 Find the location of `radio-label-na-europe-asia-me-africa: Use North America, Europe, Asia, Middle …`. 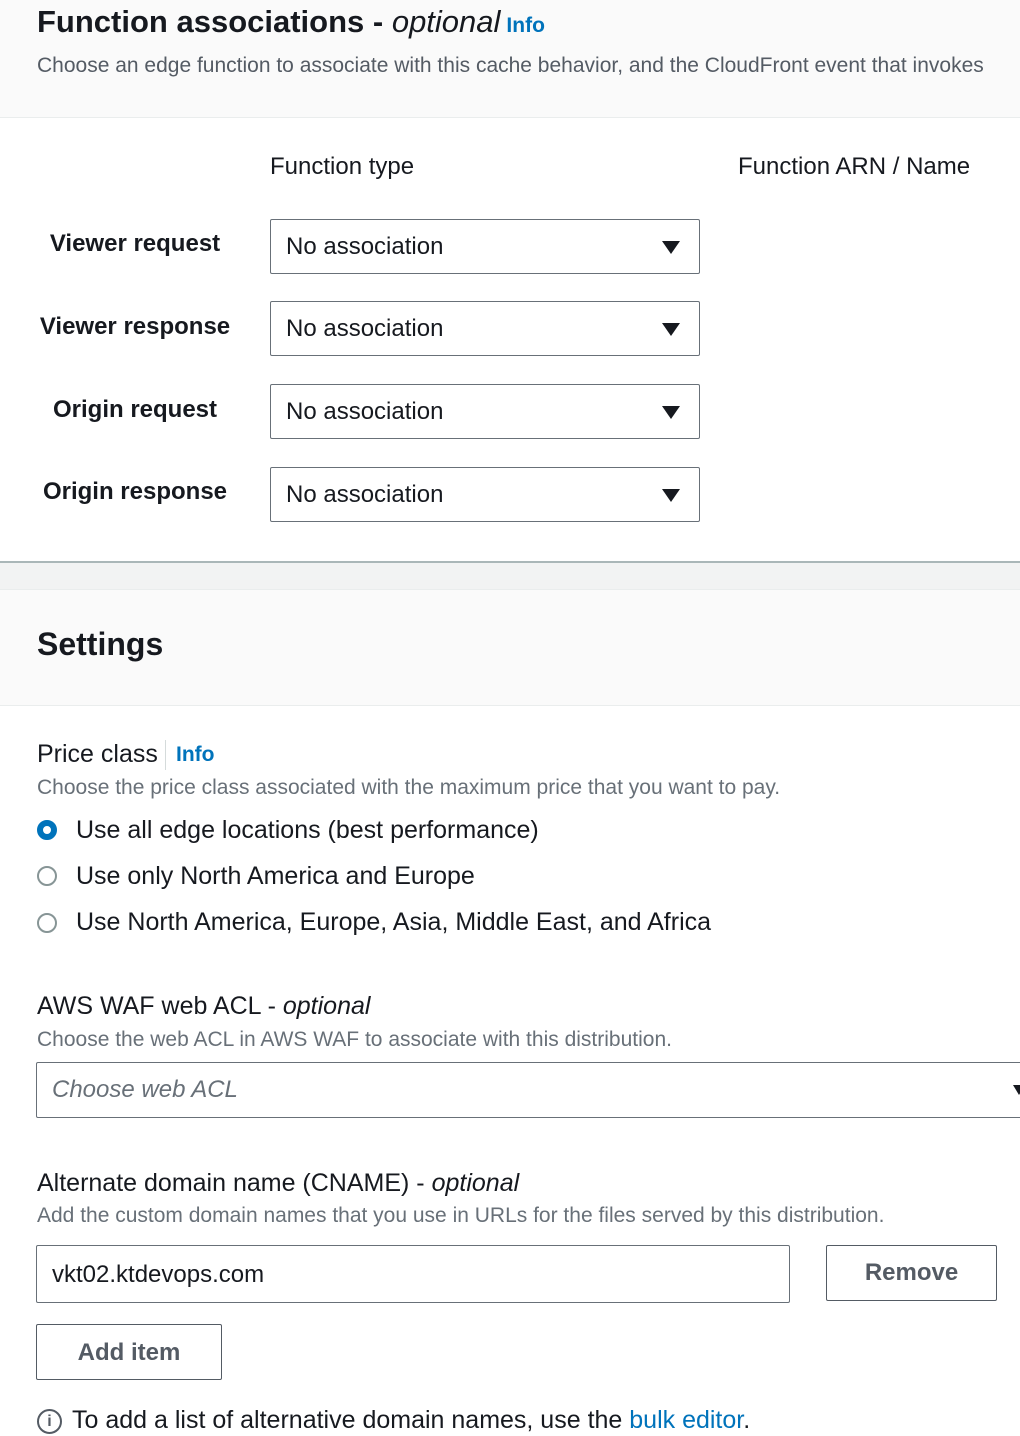

radio-label-na-europe-asia-me-africa: Use North America, Europe, Asia, Middle … is located at coordinates (393, 922).